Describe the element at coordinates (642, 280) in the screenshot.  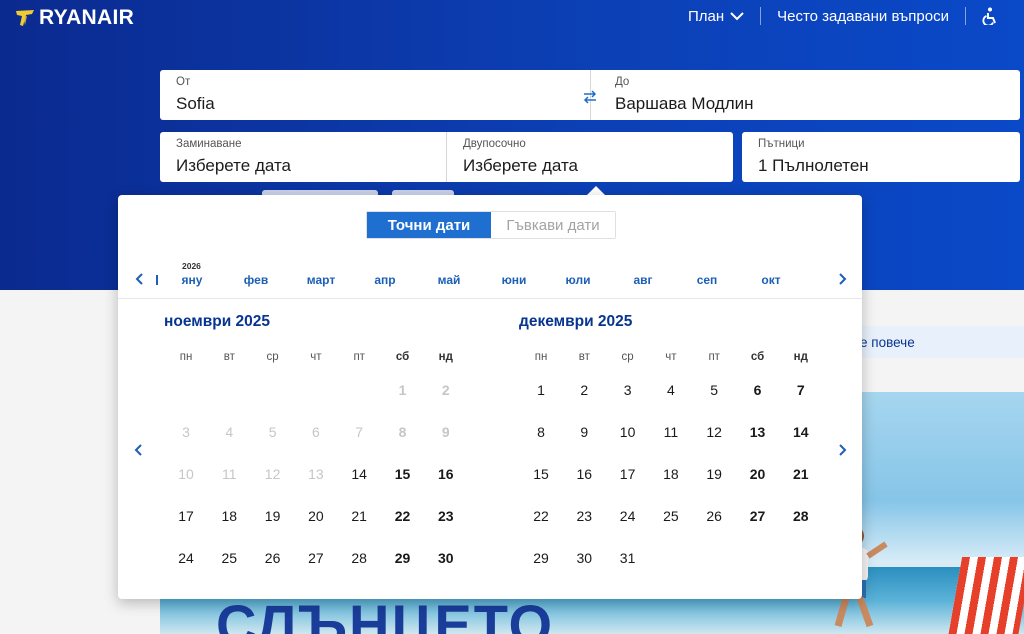
I see `month-chip: авг` at that location.